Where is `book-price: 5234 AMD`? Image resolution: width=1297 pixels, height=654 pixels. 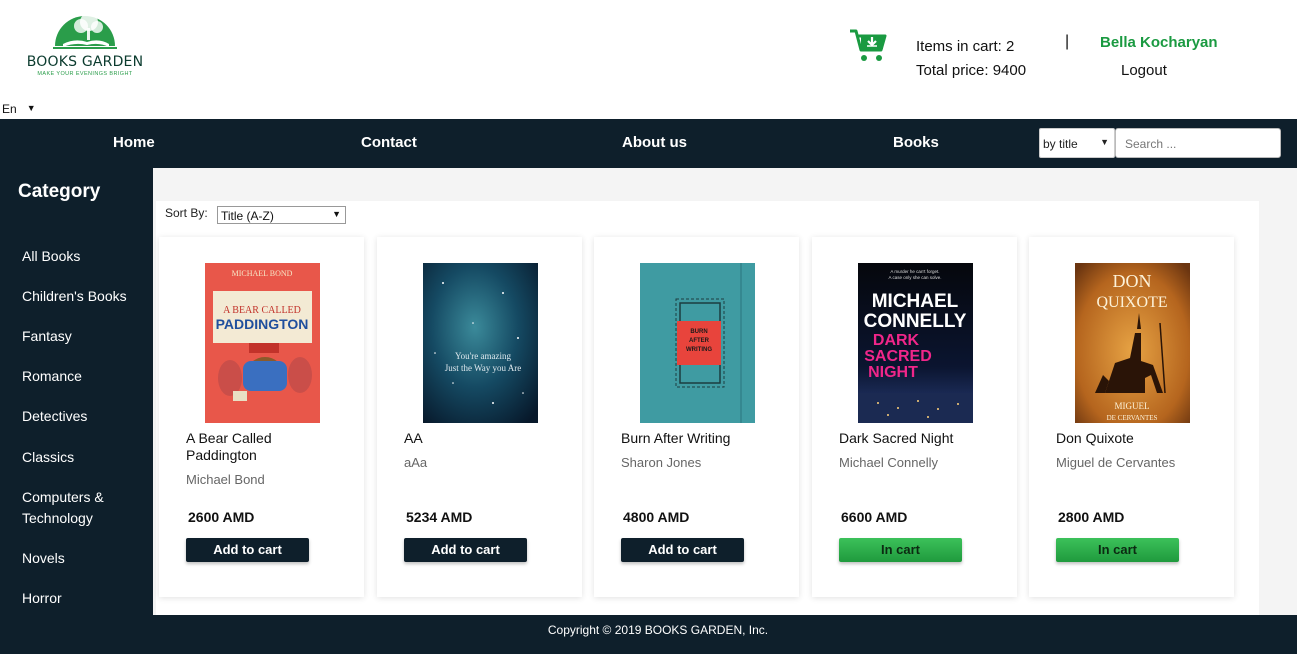 book-price: 5234 AMD is located at coordinates (439, 517).